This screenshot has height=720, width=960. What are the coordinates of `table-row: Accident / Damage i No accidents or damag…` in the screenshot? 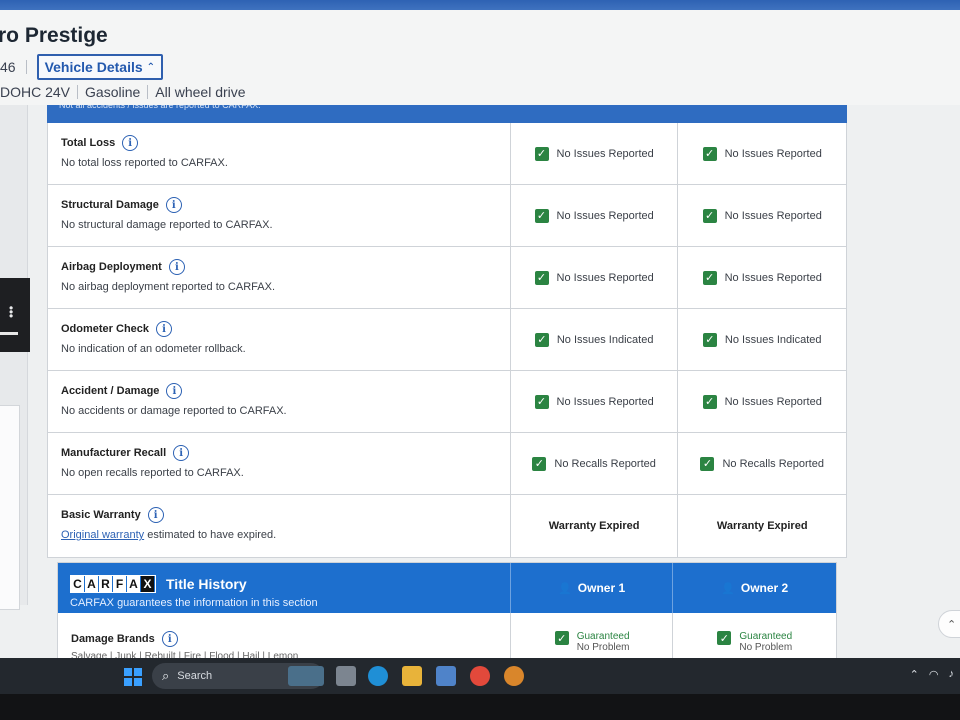 It's located at (447, 402).